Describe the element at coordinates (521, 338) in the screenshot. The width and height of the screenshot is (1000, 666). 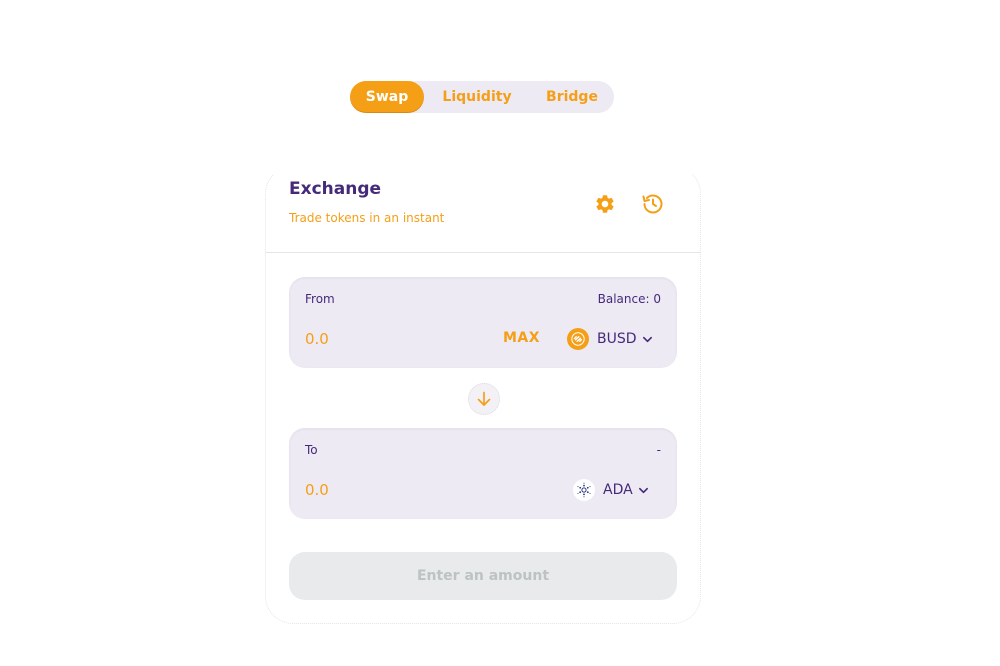
I see `max-button: MAX` at that location.